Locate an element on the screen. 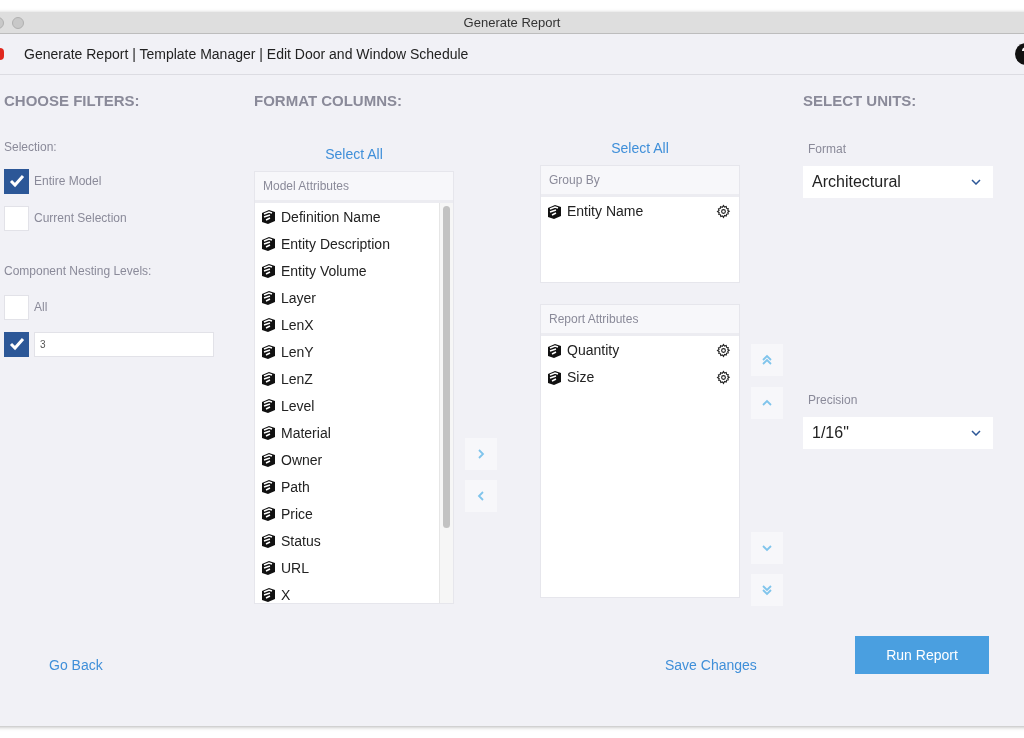 The width and height of the screenshot is (1024, 738). attribute-item: Entity Volume is located at coordinates (357, 271).